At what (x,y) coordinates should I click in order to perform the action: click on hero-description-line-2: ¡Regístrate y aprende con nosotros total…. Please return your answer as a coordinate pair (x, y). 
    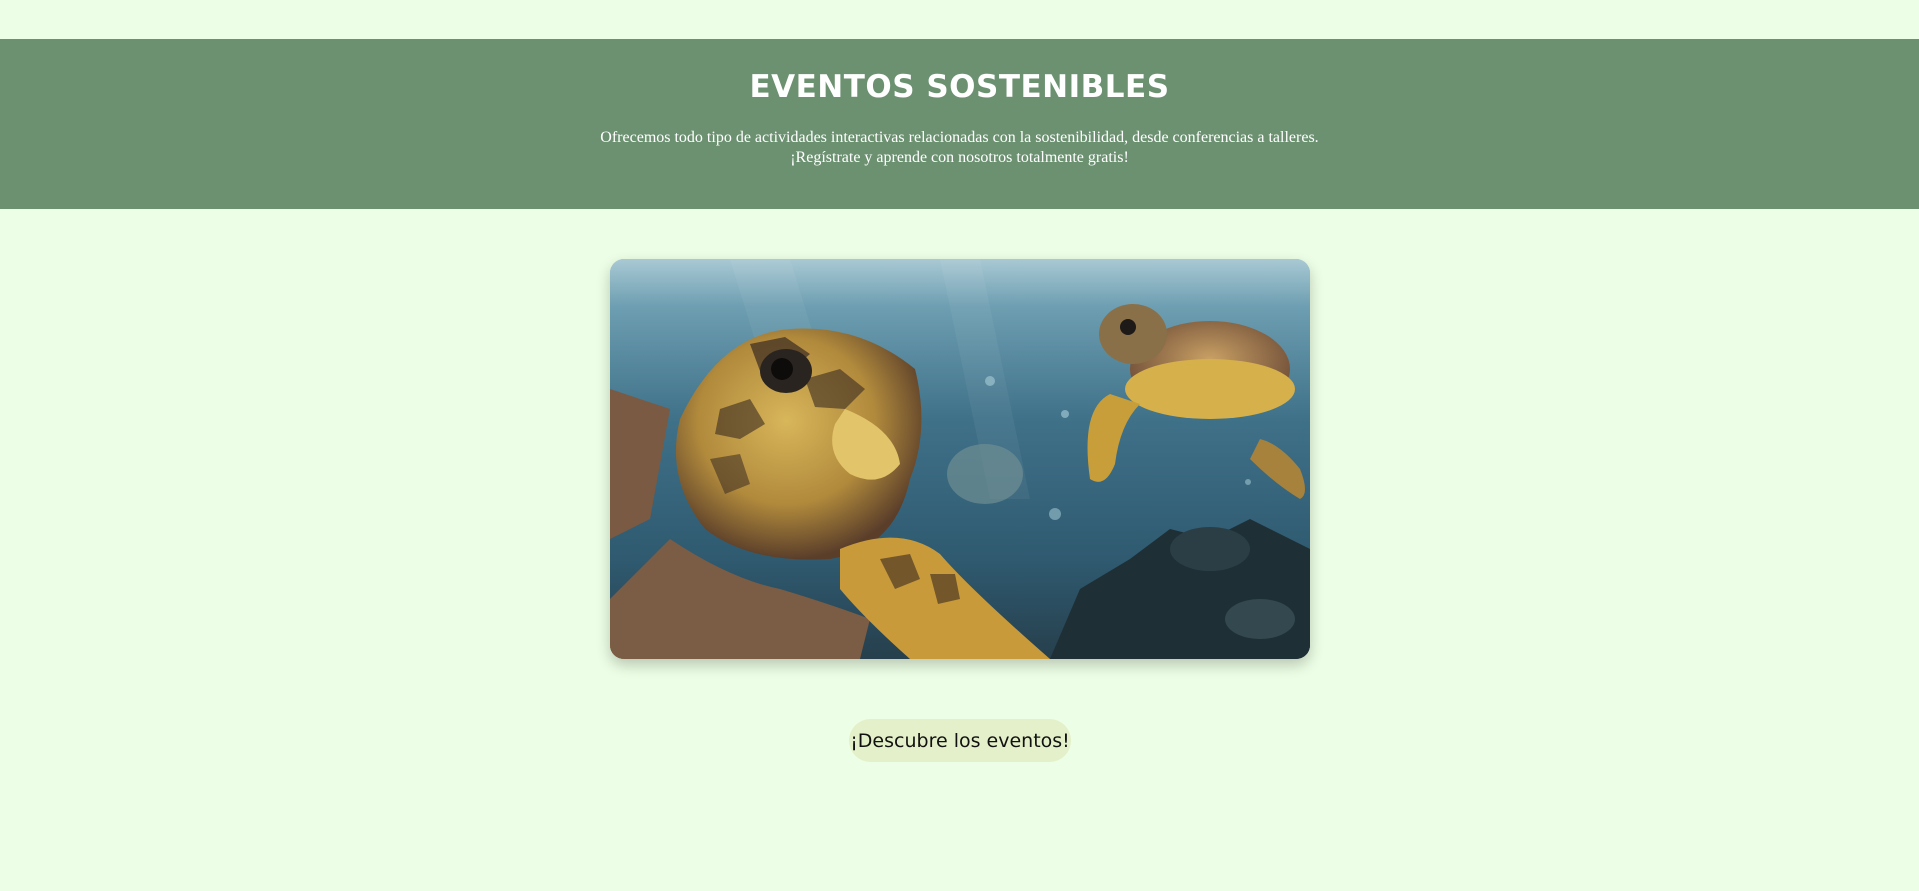
    Looking at the image, I should click on (959, 157).